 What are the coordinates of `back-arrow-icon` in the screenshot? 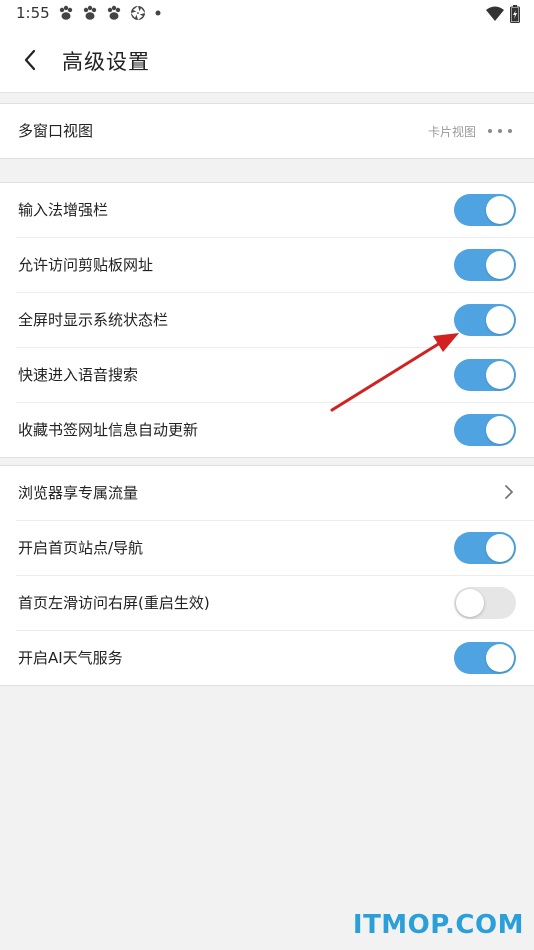 It's located at (30, 60).